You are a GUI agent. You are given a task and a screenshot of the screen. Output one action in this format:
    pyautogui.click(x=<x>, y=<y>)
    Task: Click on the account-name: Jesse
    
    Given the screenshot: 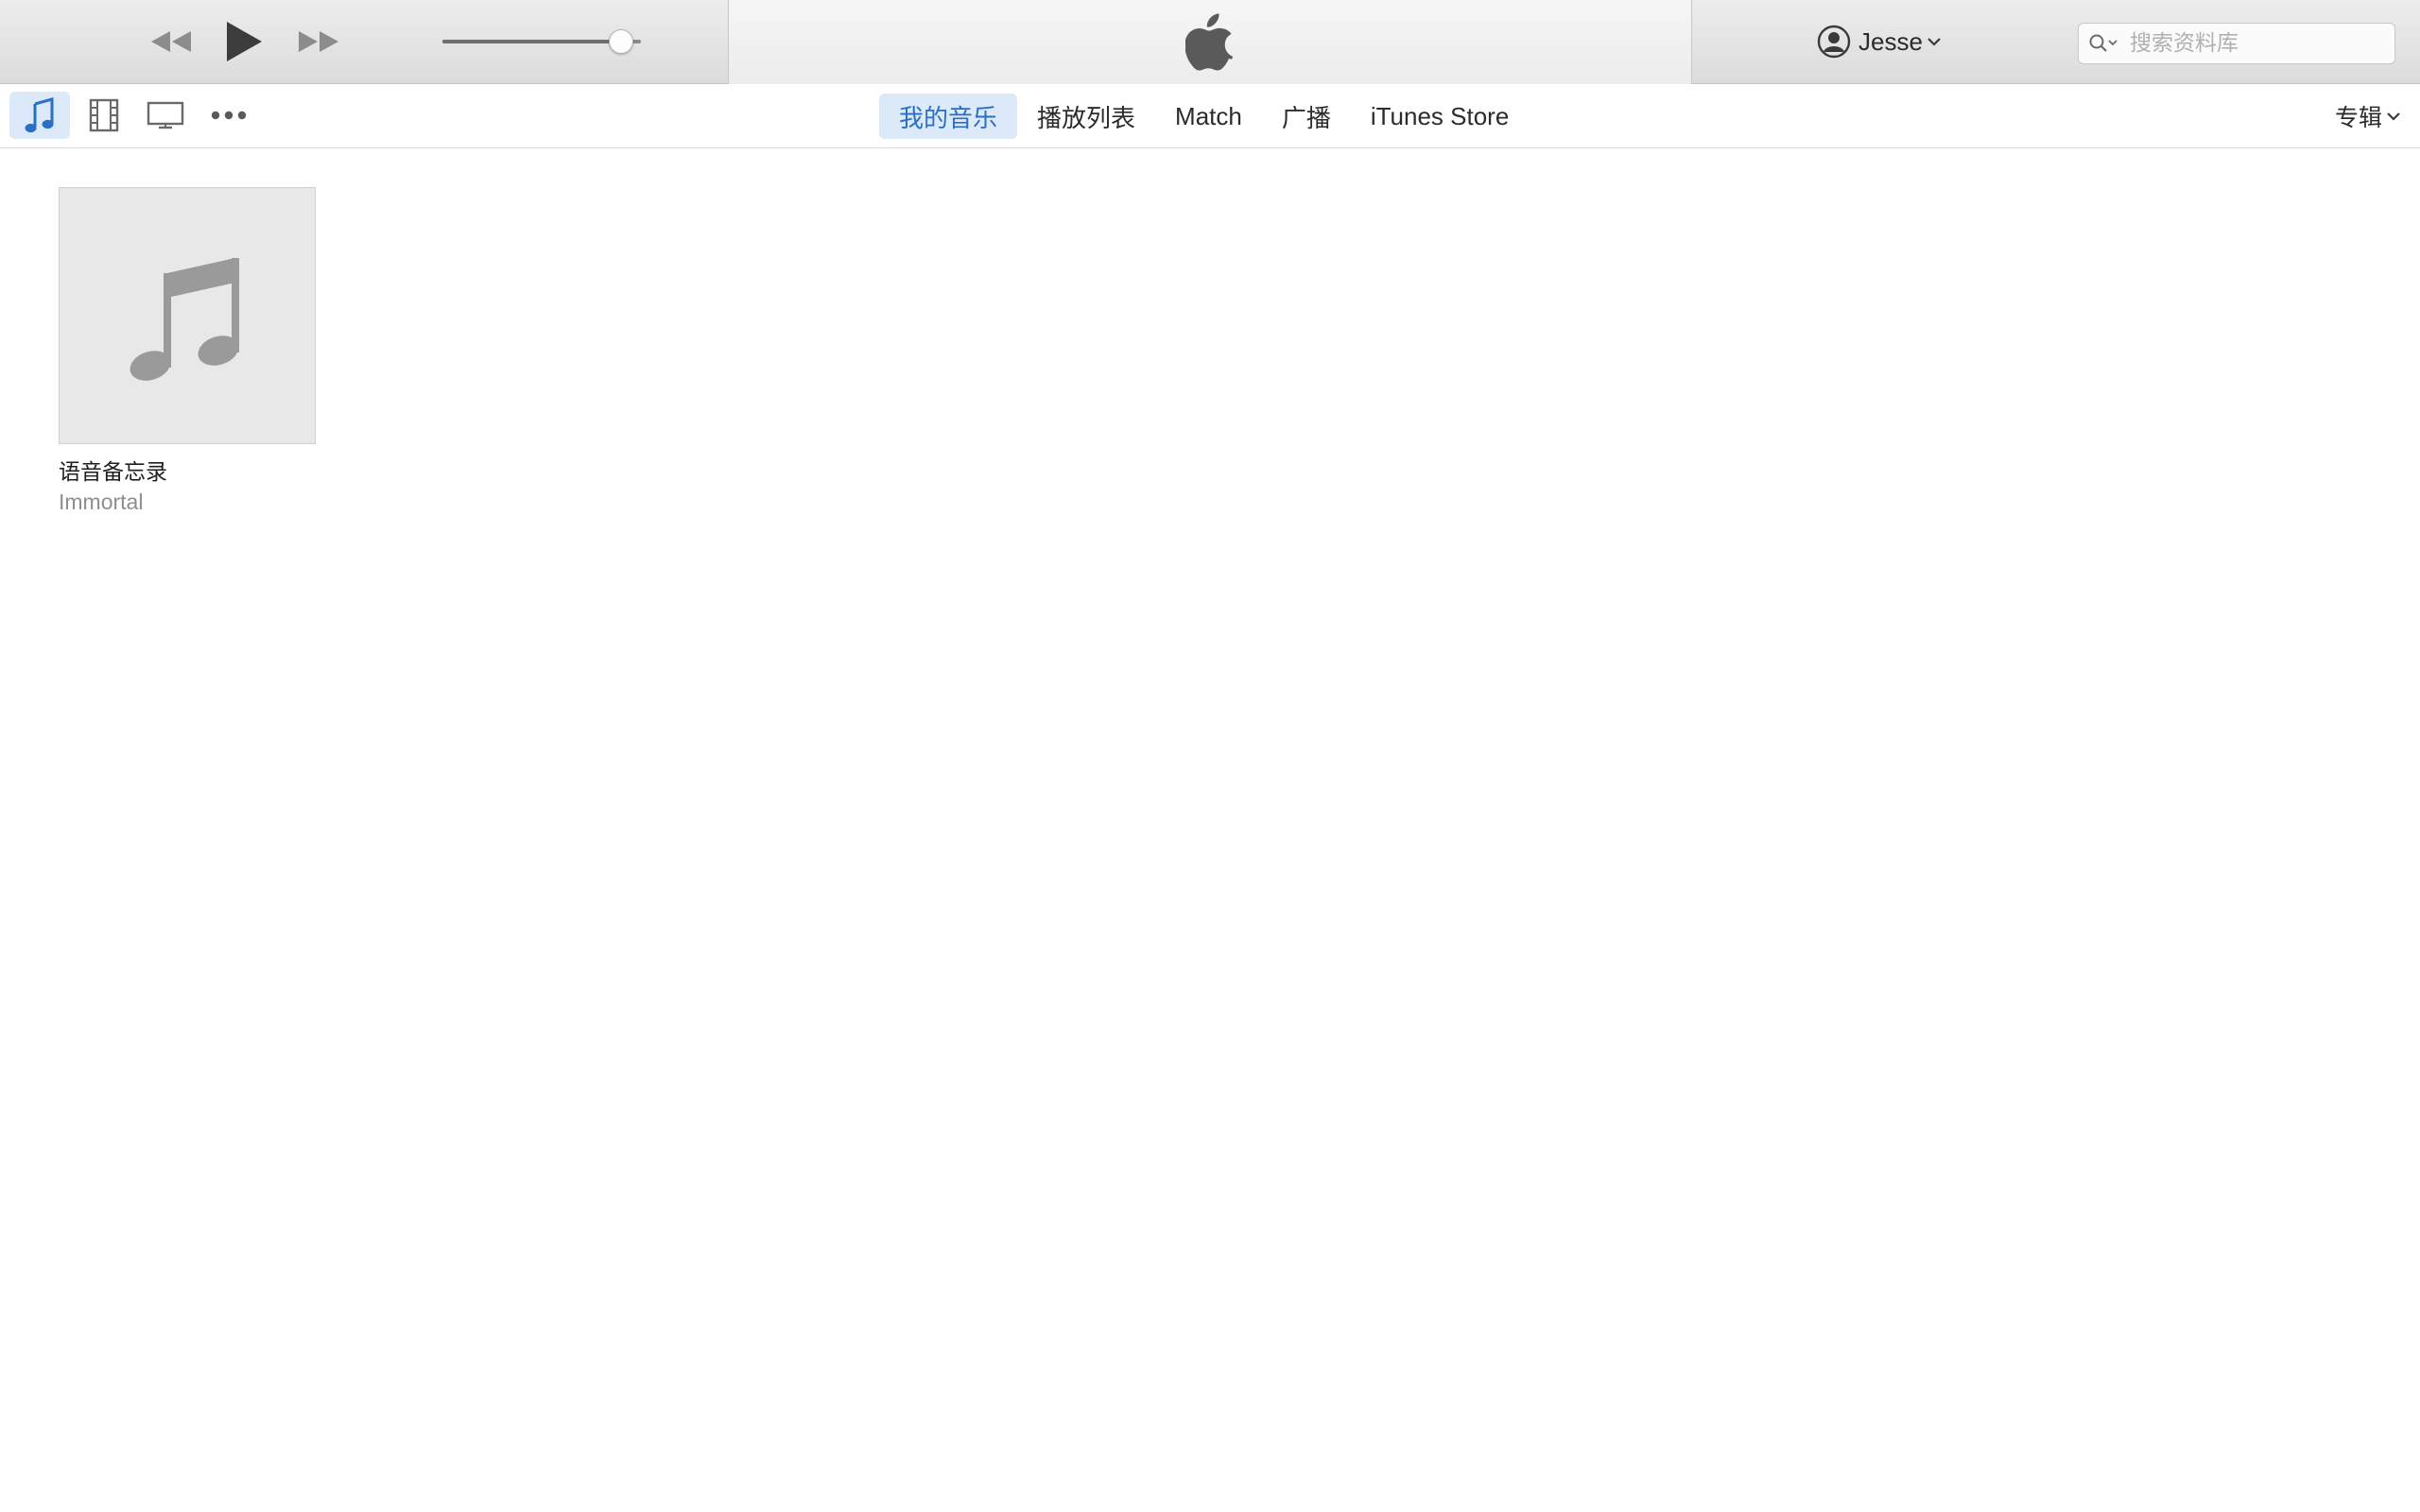 What is the action you would take?
    pyautogui.click(x=1890, y=41)
    